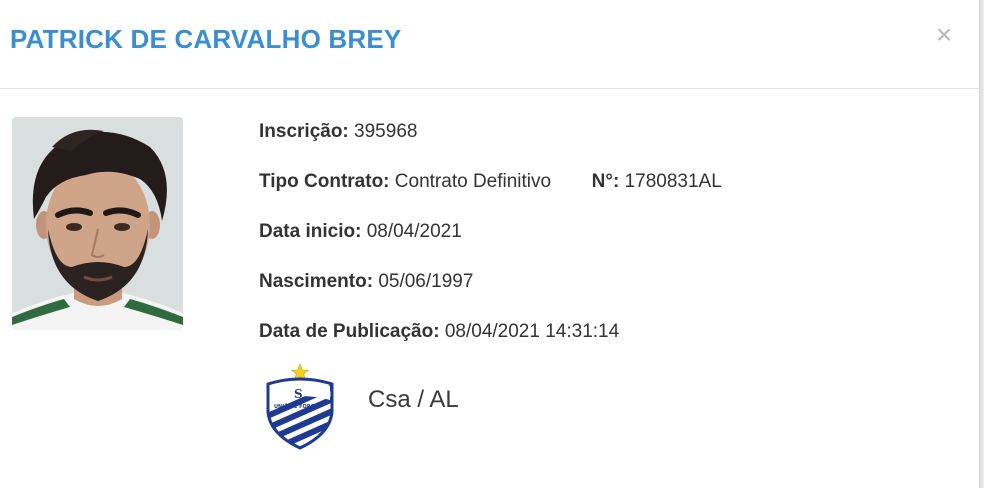  Describe the element at coordinates (386, 131) in the screenshot. I see `inscricao-value: 395968` at that location.